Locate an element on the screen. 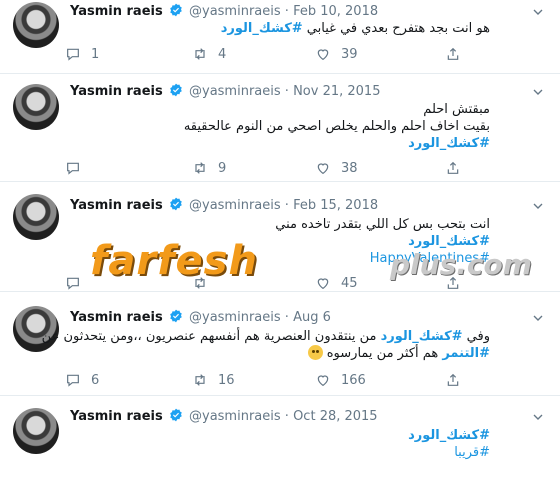 Image resolution: width=560 pixels, height=491 pixels. tweet-text-segment: هم أكثر من يمارسوه is located at coordinates (384, 353).